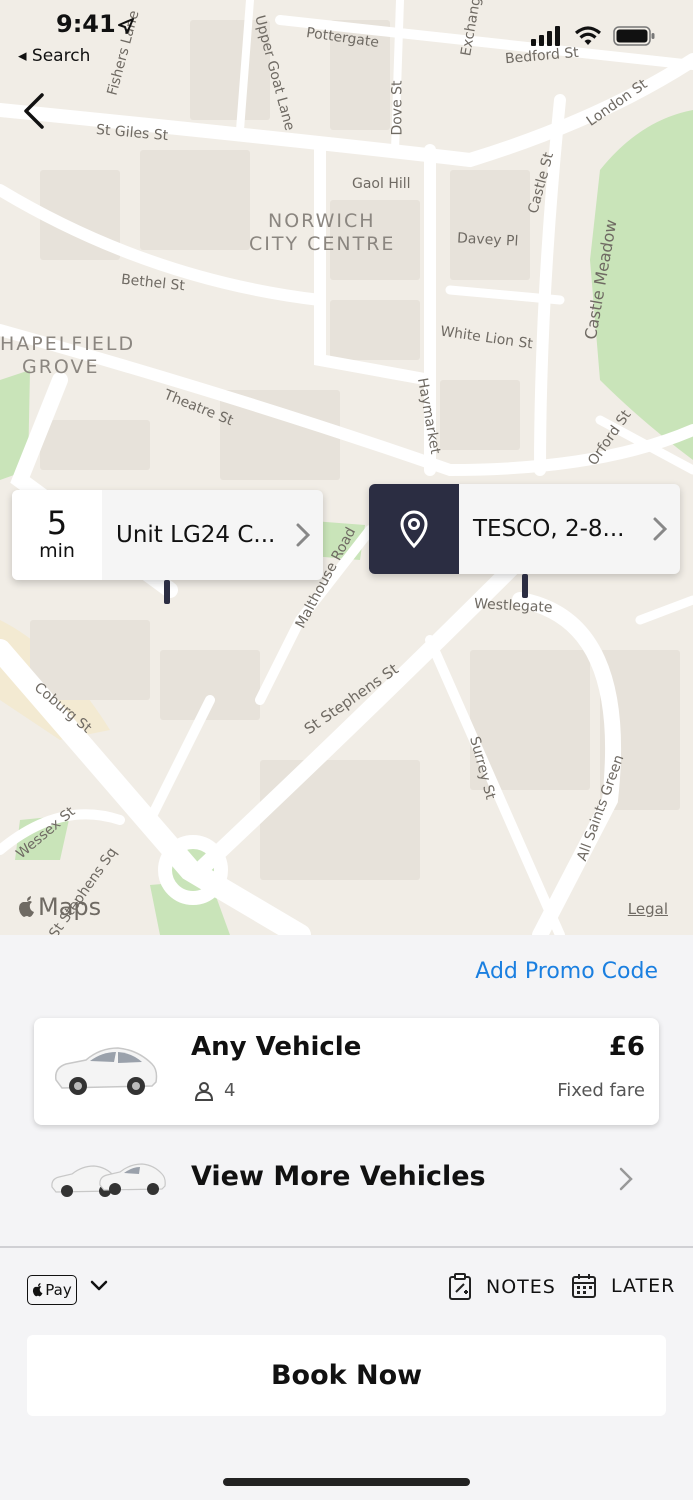  I want to click on add-promo-code-link: Add Promo Code, so click(566, 971).